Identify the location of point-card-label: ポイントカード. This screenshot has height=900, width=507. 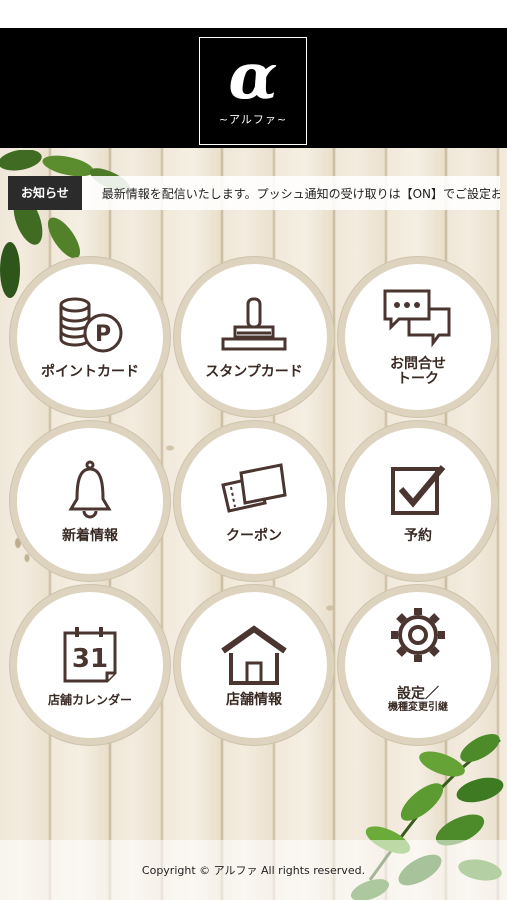
(90, 371).